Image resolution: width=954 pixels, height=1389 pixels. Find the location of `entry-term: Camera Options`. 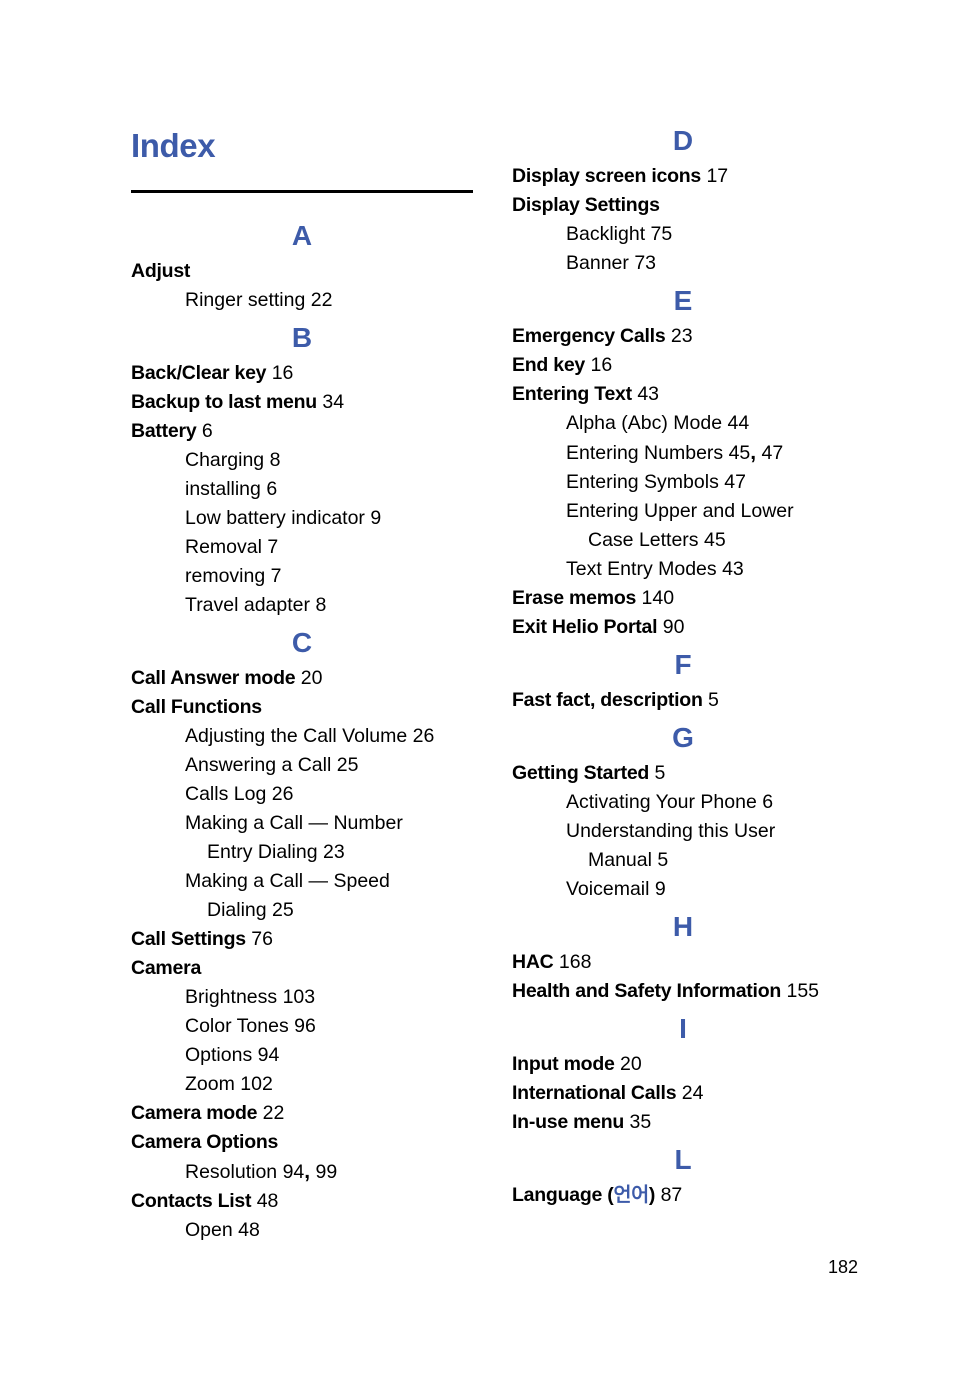

entry-term: Camera Options is located at coordinates (205, 1142).